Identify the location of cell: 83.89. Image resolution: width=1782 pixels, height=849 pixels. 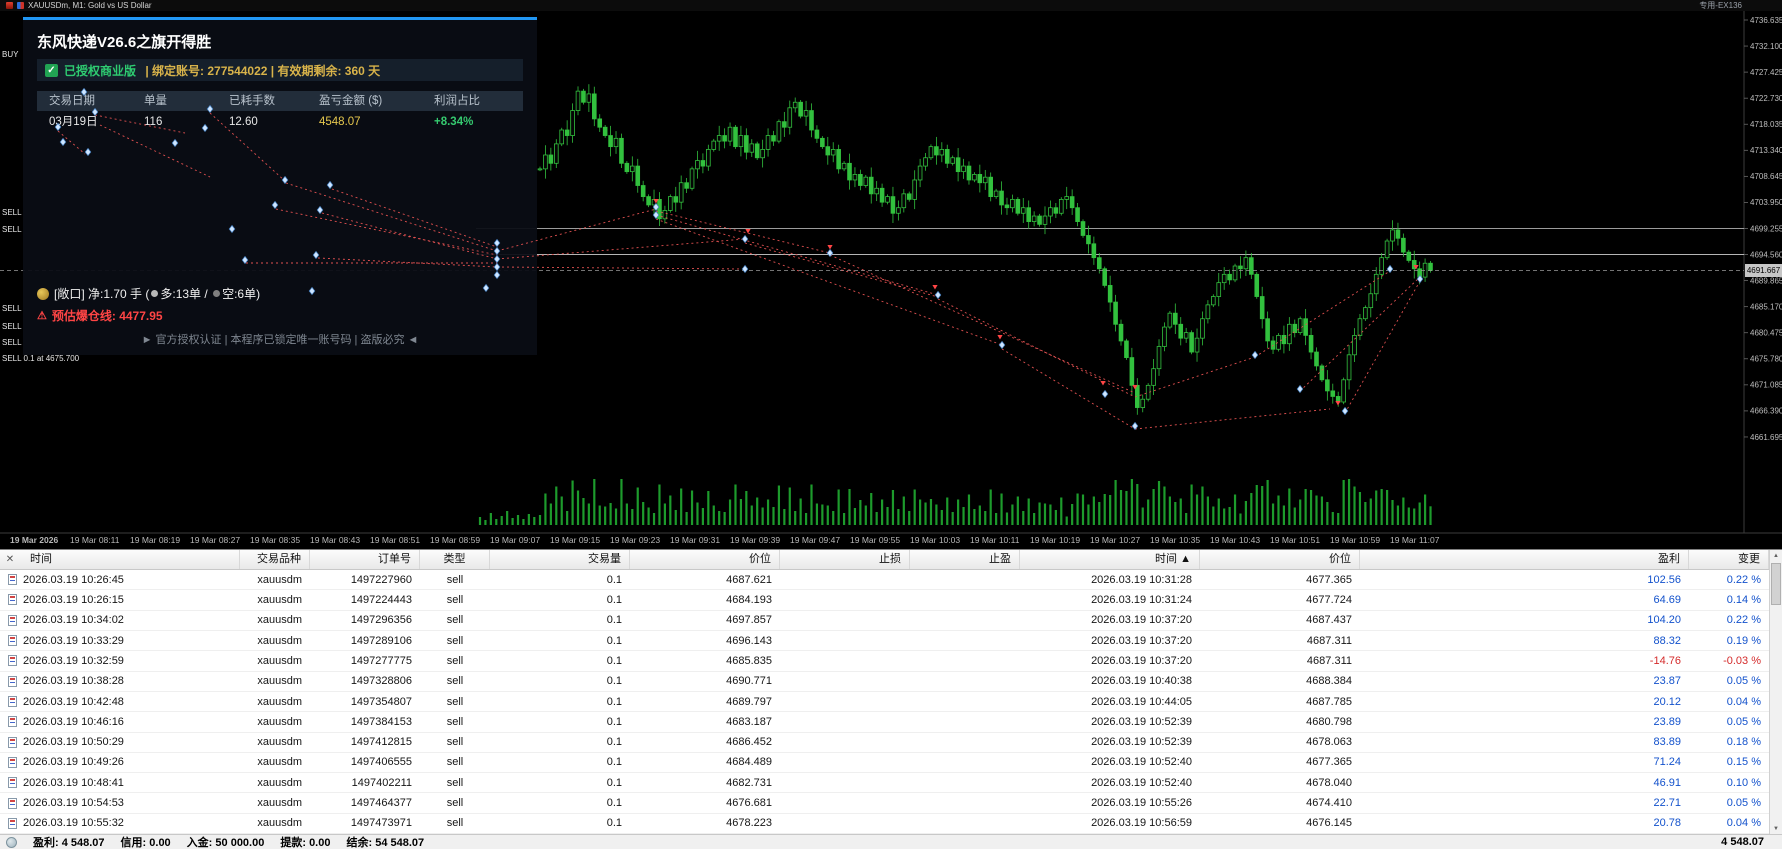
(1667, 742).